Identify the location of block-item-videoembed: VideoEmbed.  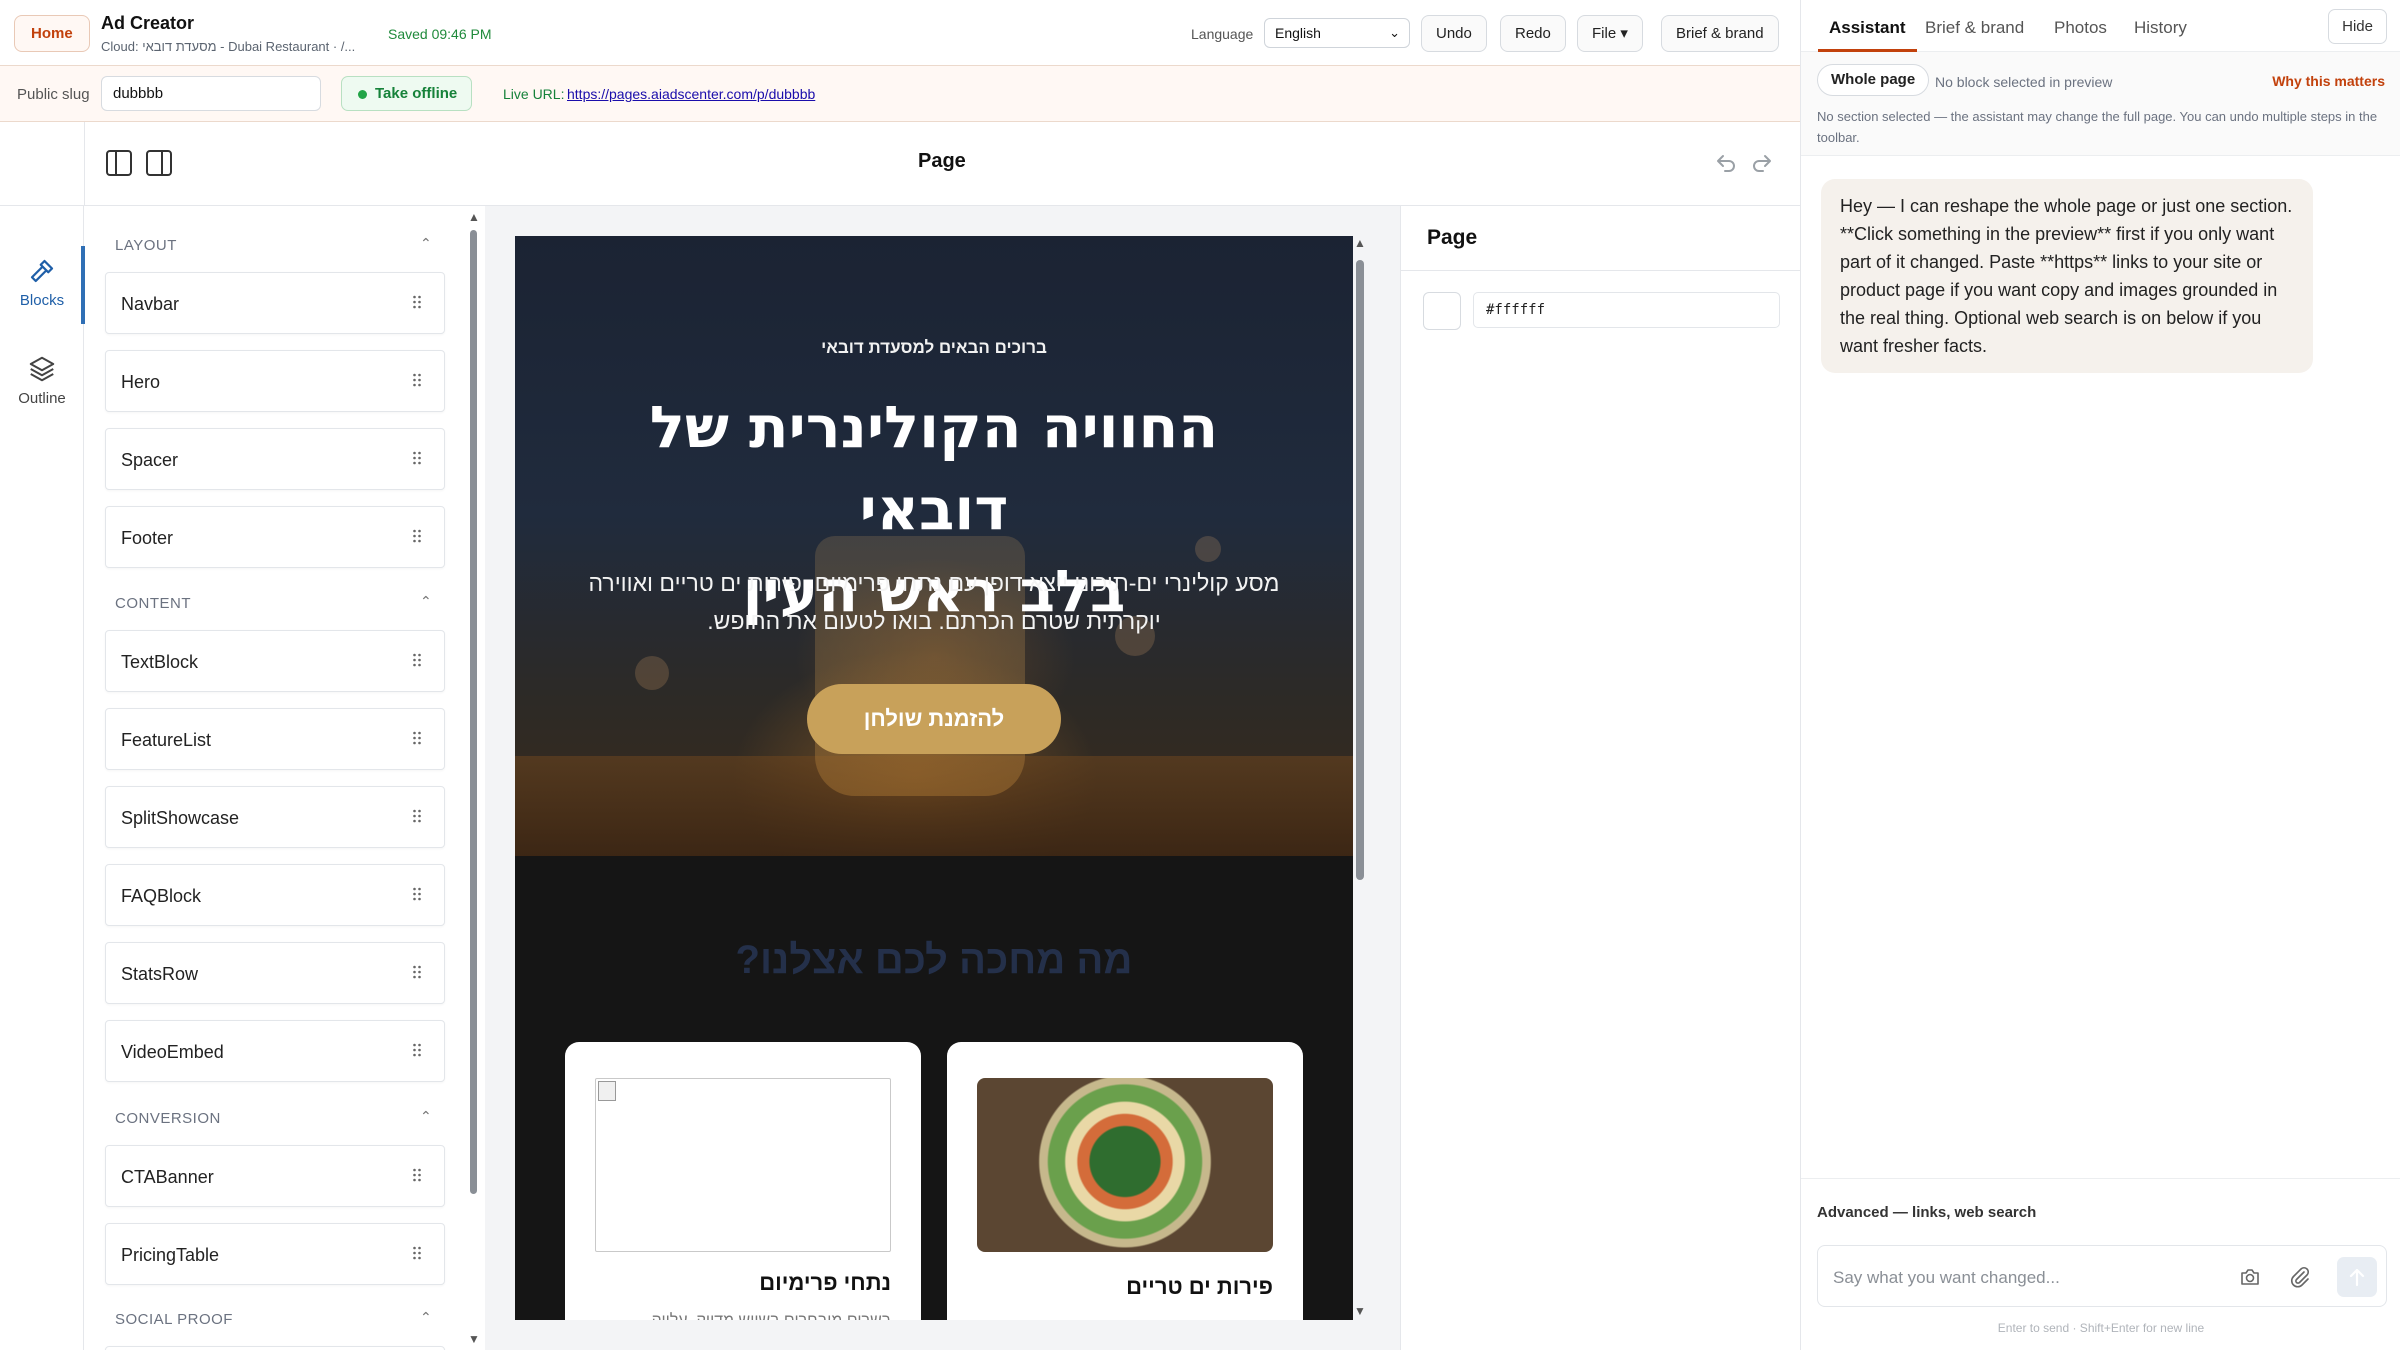
(275, 1051).